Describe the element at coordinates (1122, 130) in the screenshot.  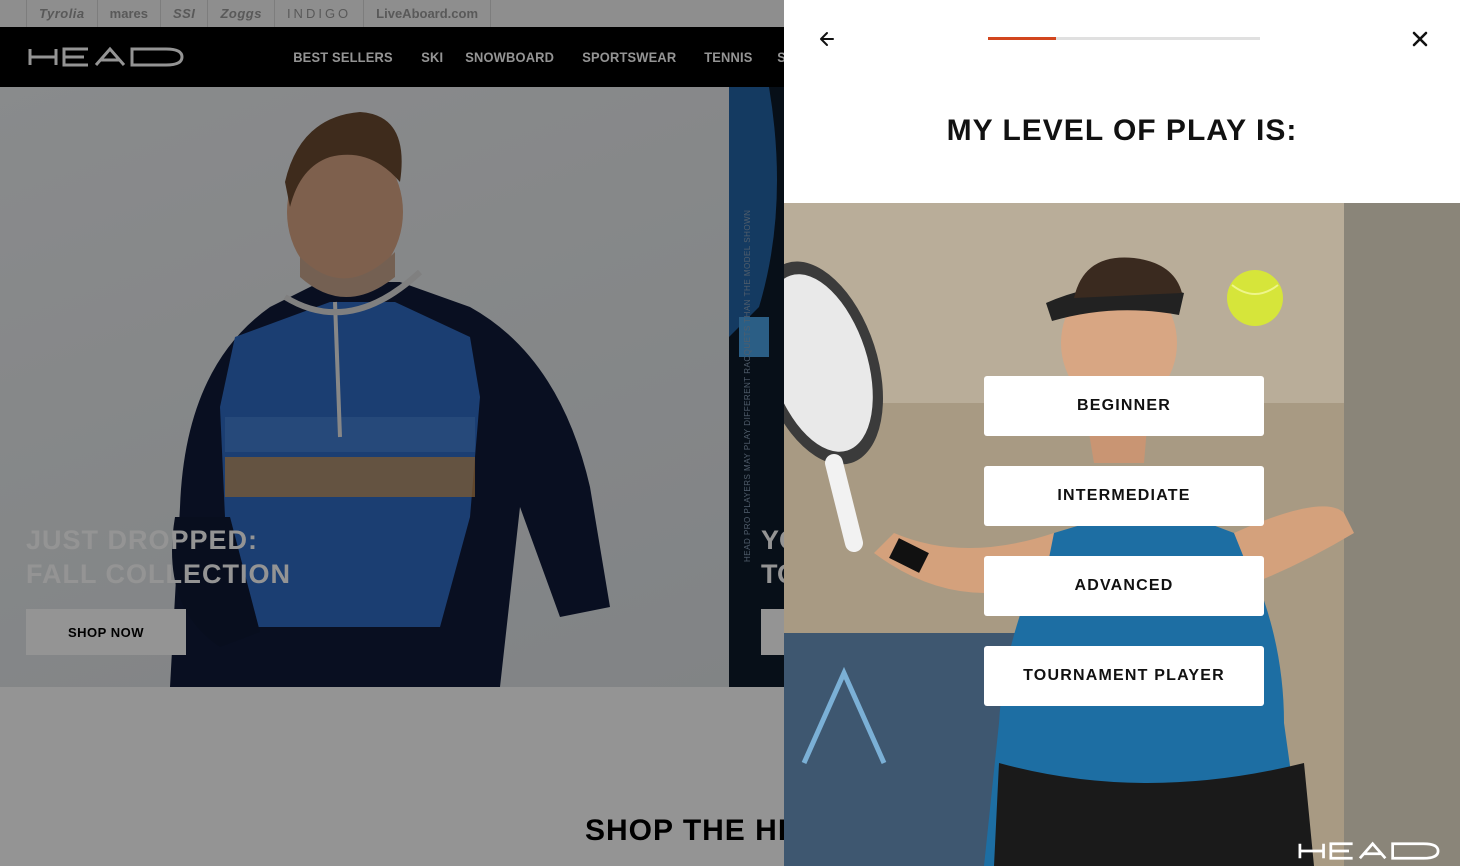
I see `quiz-question: MY LEVEL OF PLAY IS:` at that location.